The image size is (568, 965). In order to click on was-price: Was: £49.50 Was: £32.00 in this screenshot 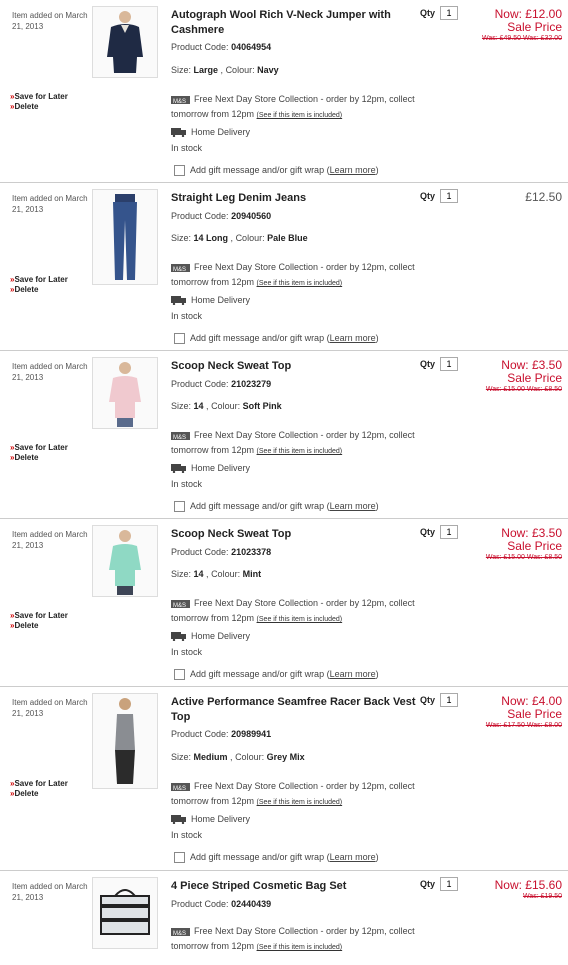, I will do `click(521, 38)`.